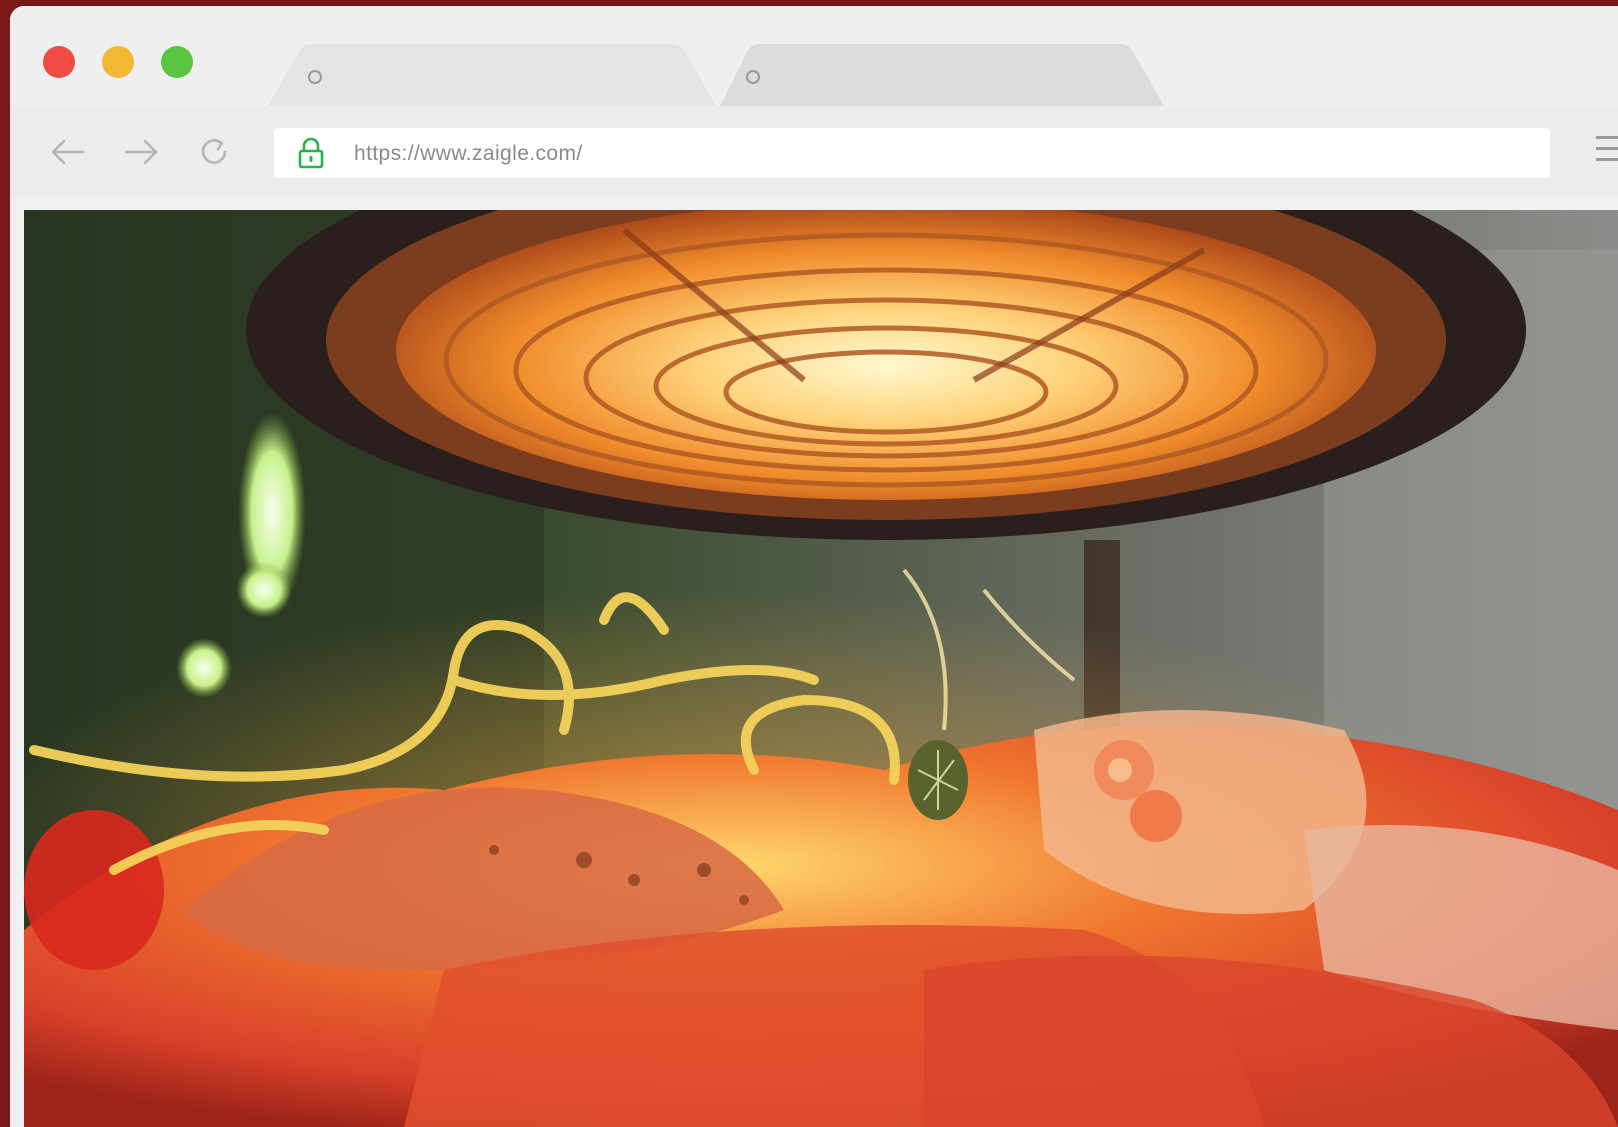  Describe the element at coordinates (311, 153) in the screenshot. I see `lock-icon` at that location.